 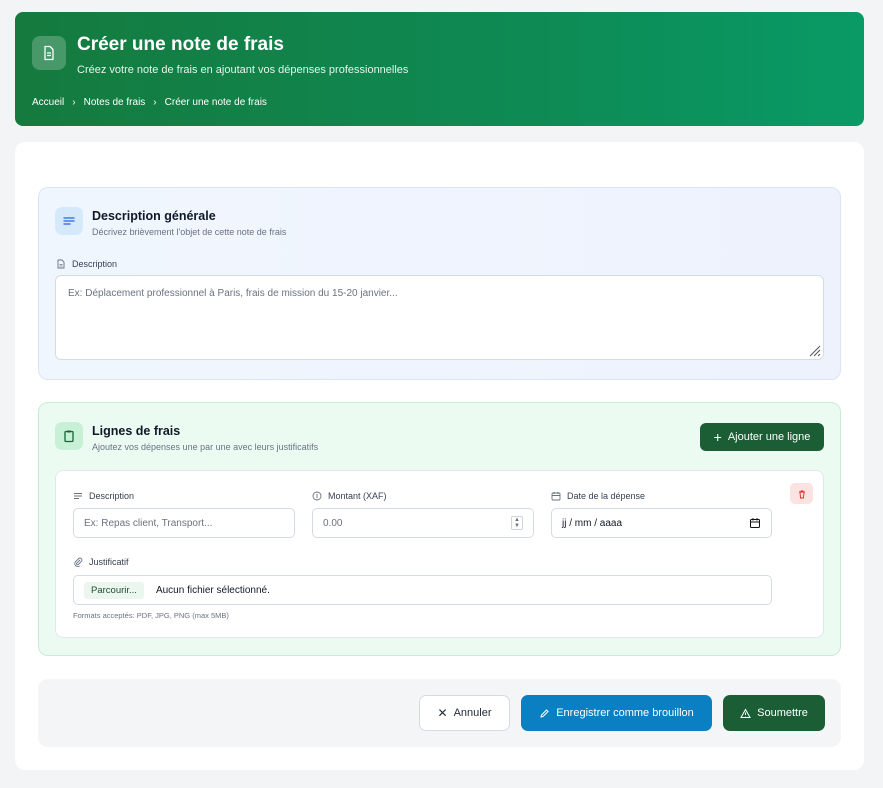 I want to click on section-title: Lignes de frais, so click(x=136, y=431).